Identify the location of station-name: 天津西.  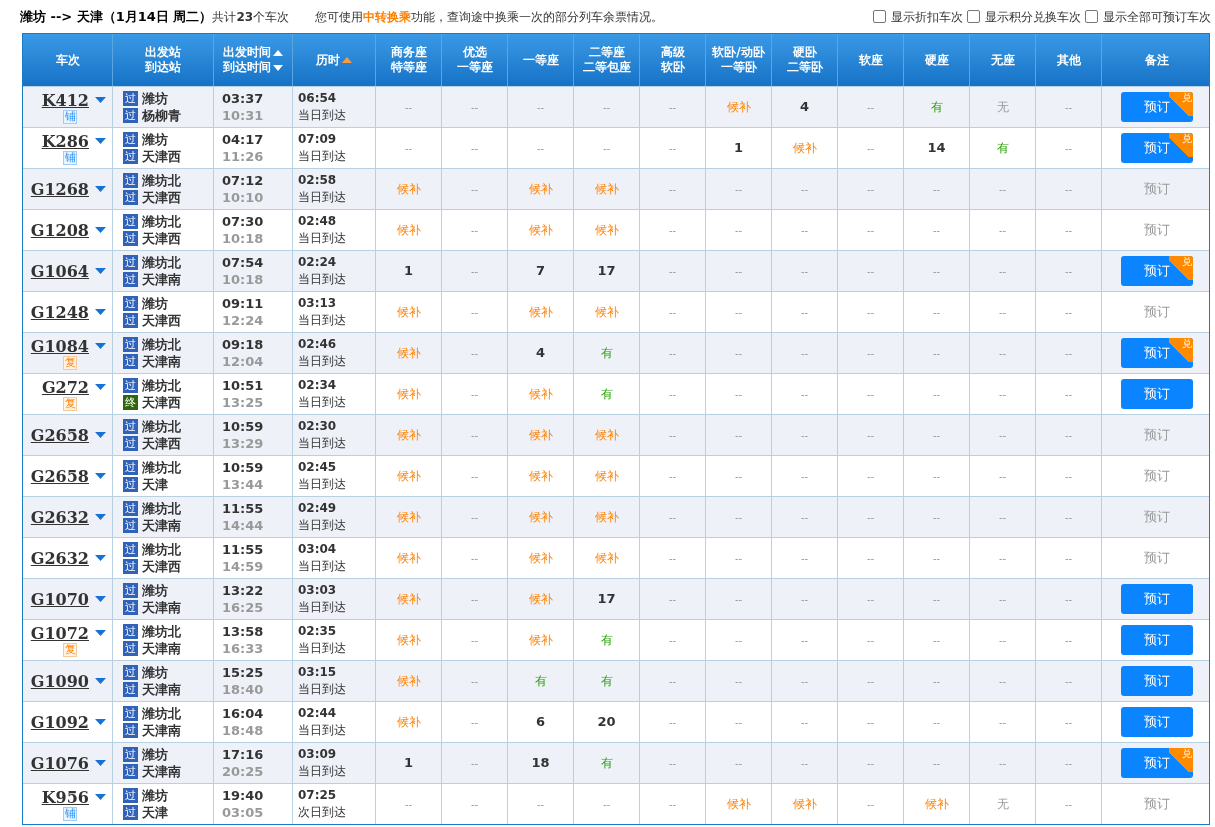
(161, 238).